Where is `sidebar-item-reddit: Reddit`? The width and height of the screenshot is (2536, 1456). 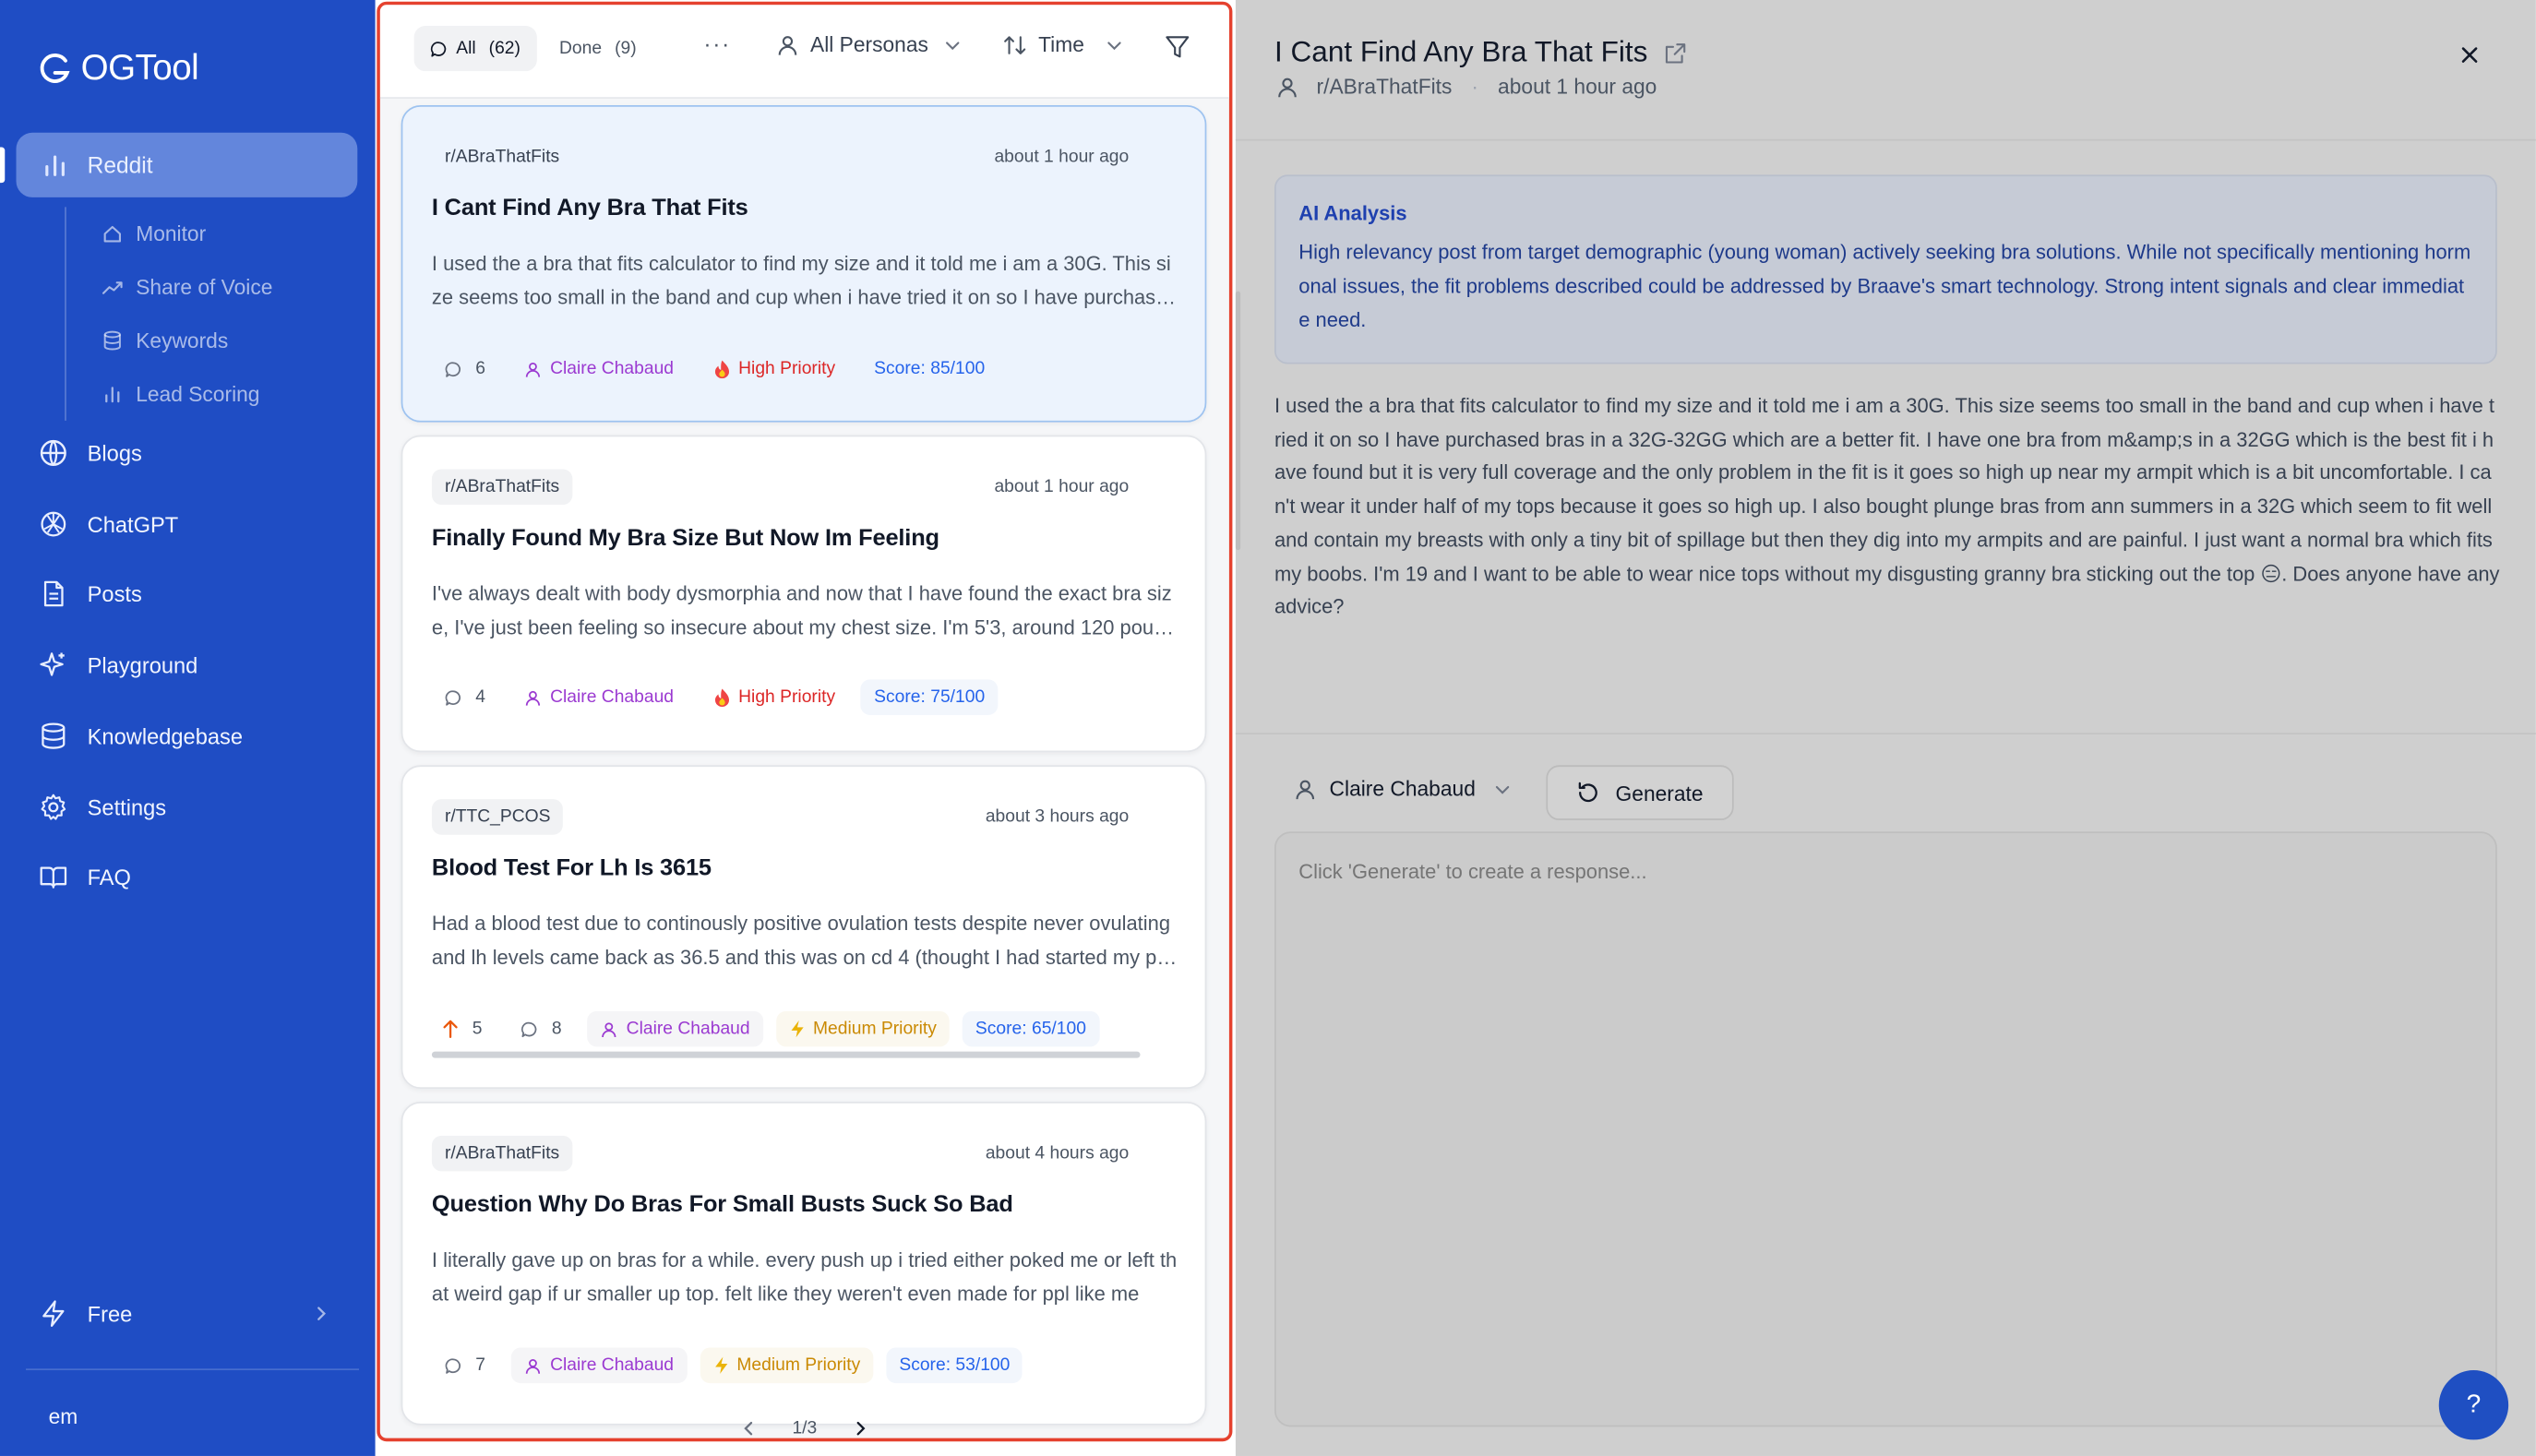
sidebar-item-reddit: Reddit is located at coordinates (187, 164).